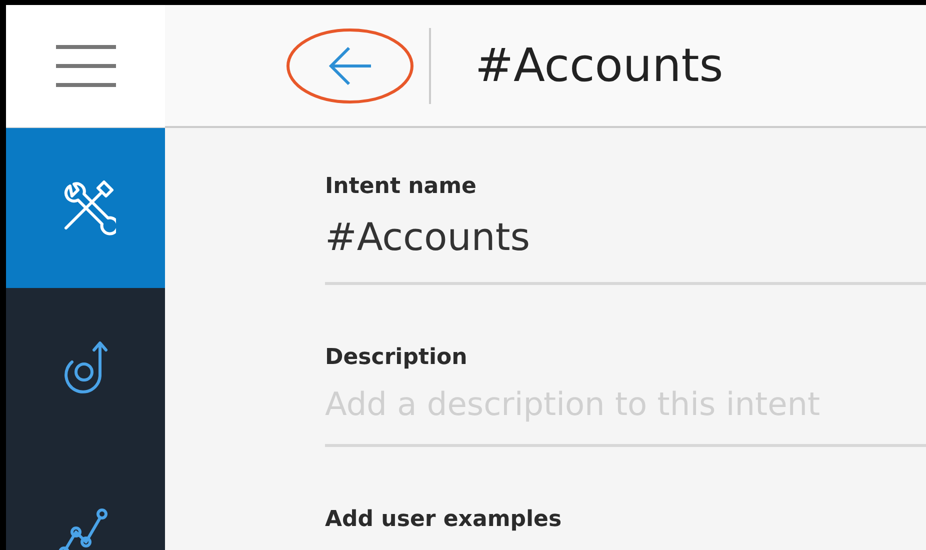 Image resolution: width=926 pixels, height=550 pixels. I want to click on sidebar-item, so click(85, 208).